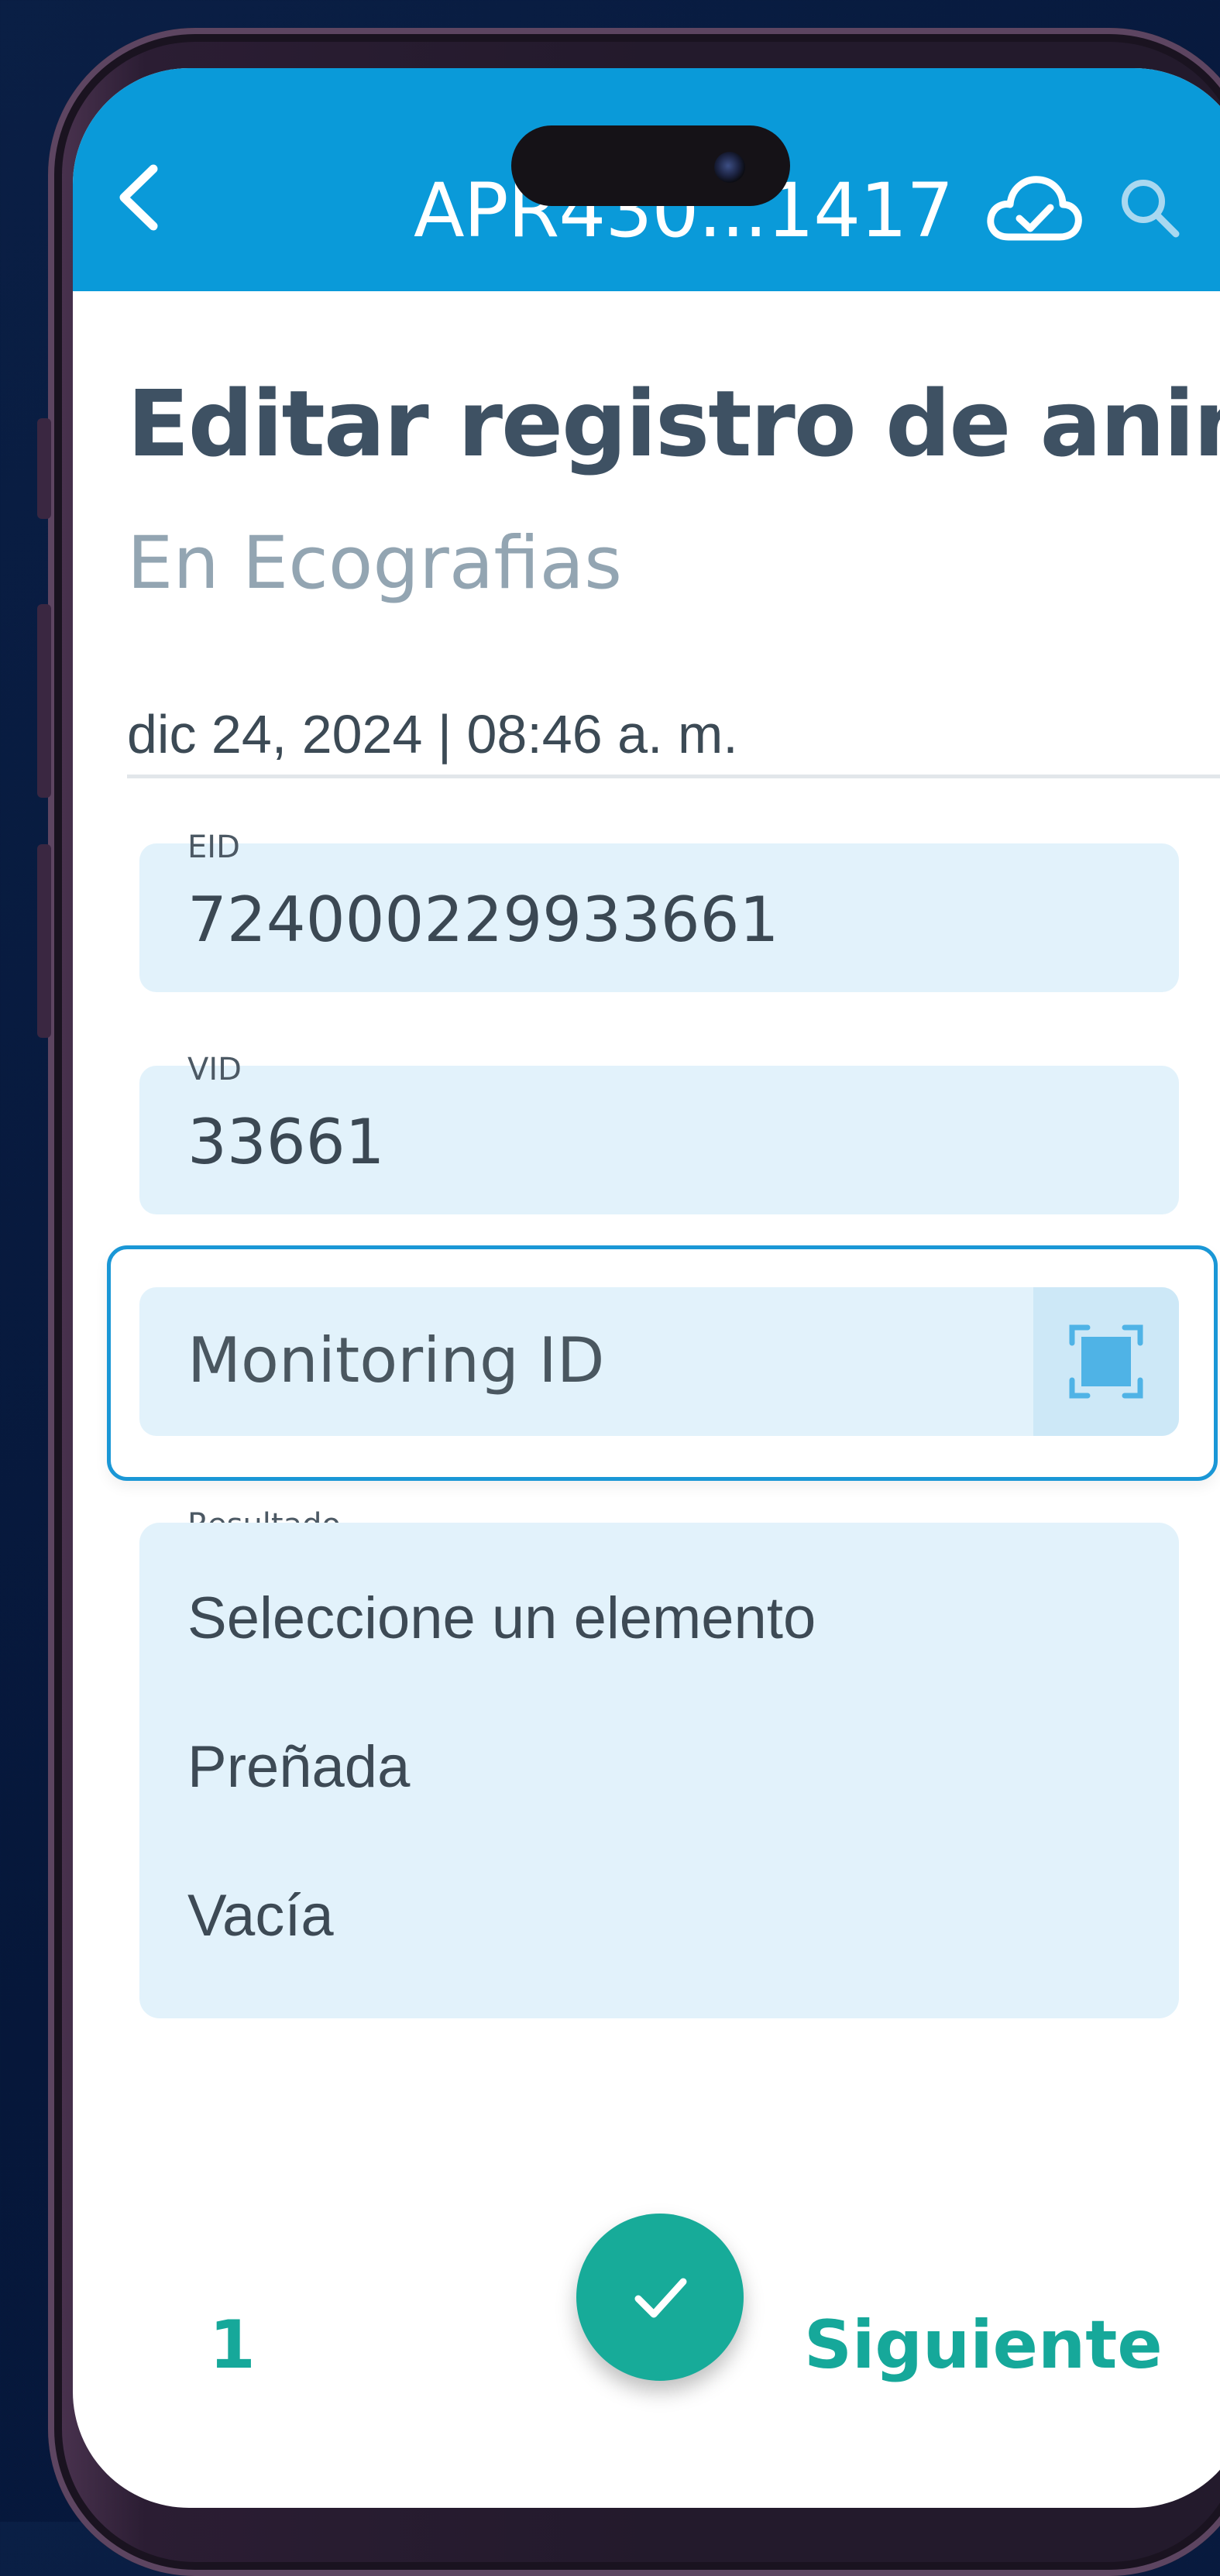  Describe the element at coordinates (298, 1767) in the screenshot. I see `result-option: Preñada` at that location.